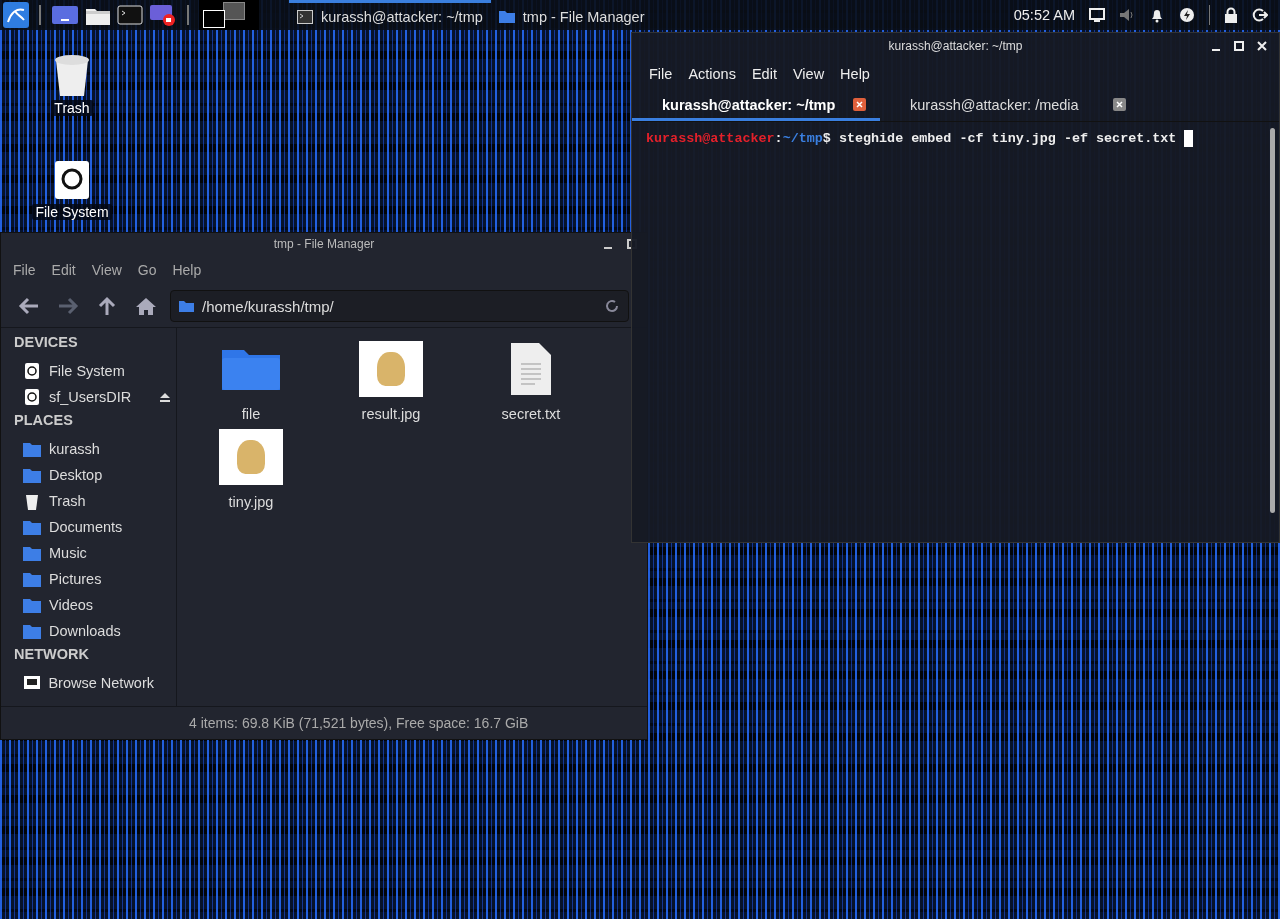  Describe the element at coordinates (531, 369) in the screenshot. I see `text-file-icon` at that location.